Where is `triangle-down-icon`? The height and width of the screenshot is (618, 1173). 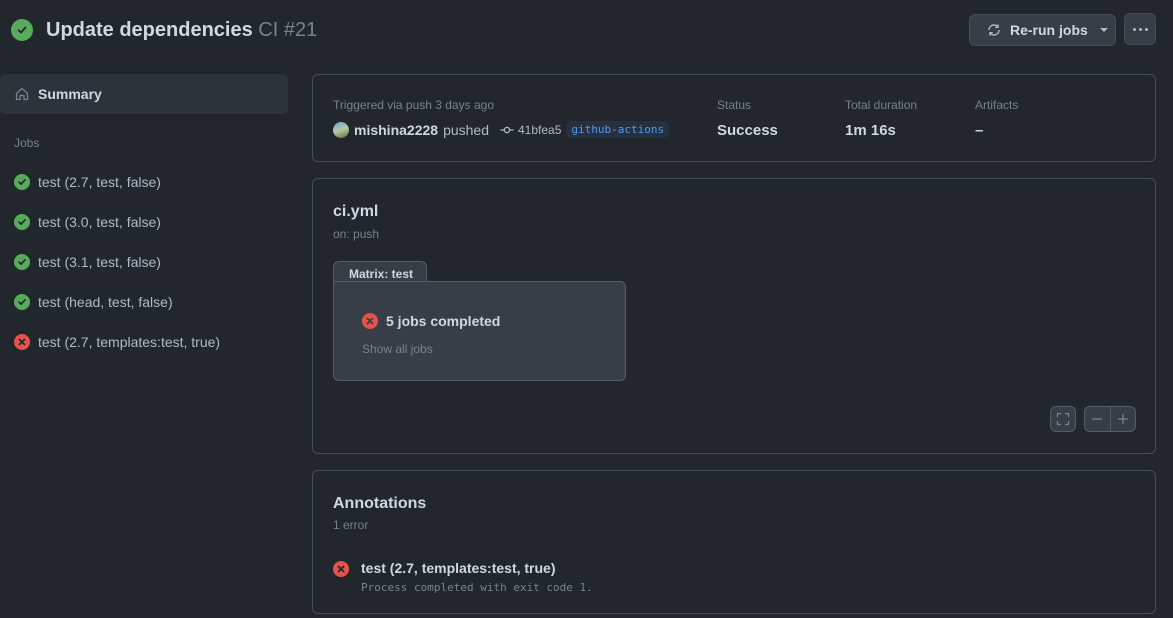
triangle-down-icon is located at coordinates (1103, 30).